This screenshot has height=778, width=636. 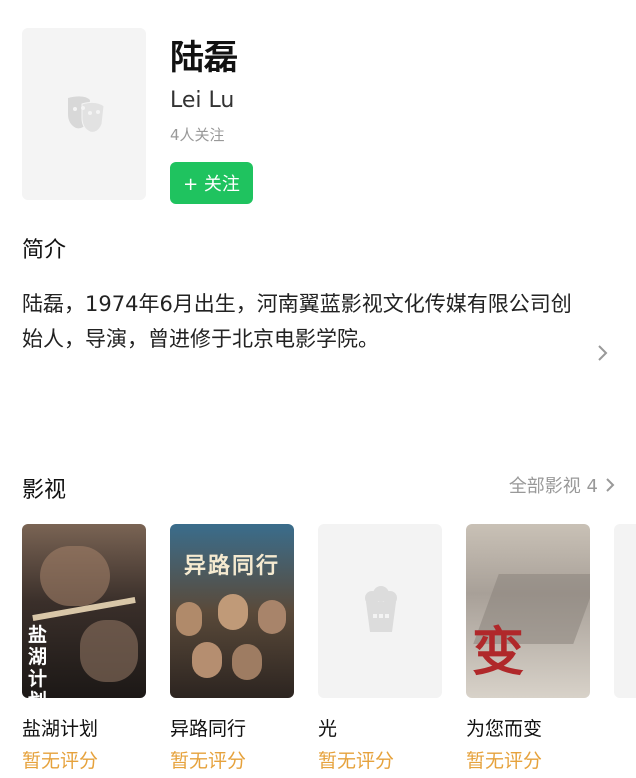 I want to click on works-heading: 影视, so click(x=44, y=490).